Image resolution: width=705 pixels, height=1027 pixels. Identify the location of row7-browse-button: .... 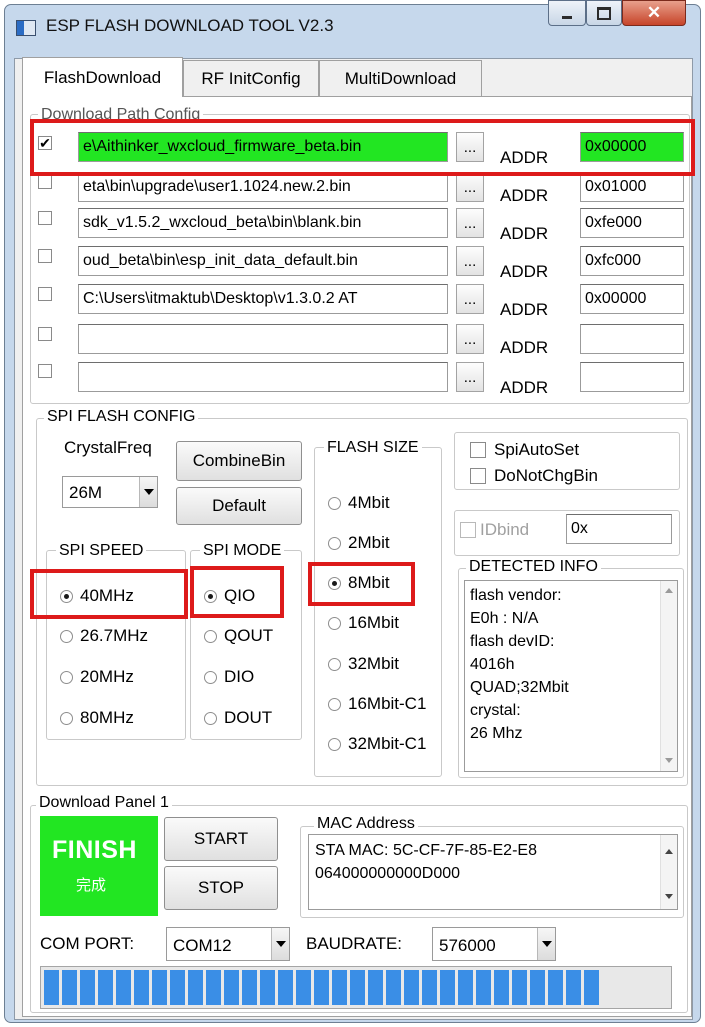
(470, 377).